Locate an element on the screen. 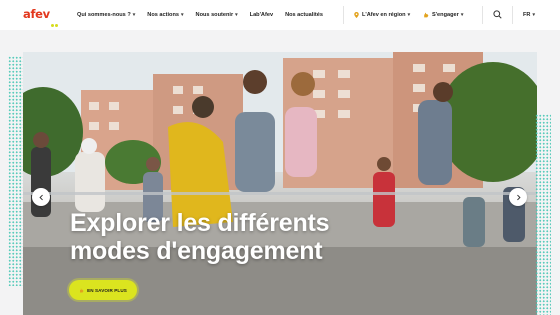 Image resolution: width=560 pixels, height=315 pixels. nav-item-lab-afev: Lab'Afev is located at coordinates (261, 15).